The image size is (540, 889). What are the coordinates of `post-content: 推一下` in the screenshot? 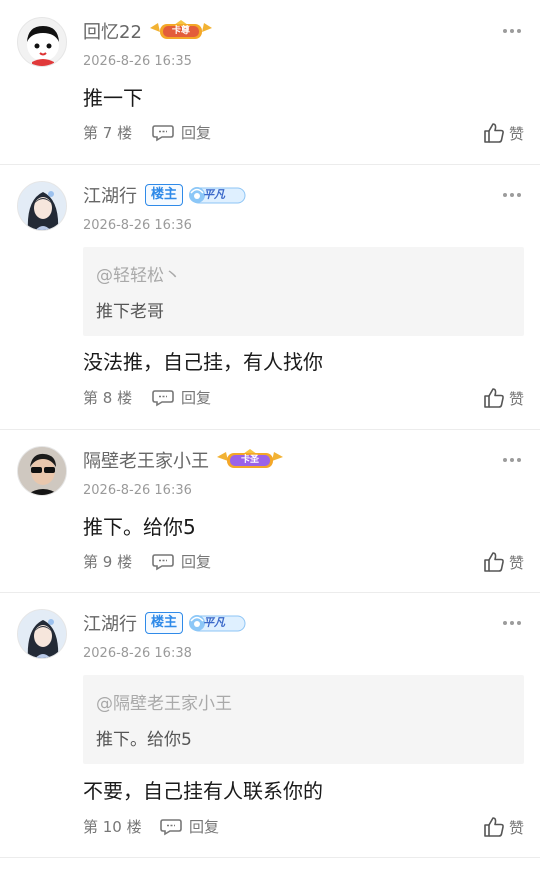 It's located at (113, 98).